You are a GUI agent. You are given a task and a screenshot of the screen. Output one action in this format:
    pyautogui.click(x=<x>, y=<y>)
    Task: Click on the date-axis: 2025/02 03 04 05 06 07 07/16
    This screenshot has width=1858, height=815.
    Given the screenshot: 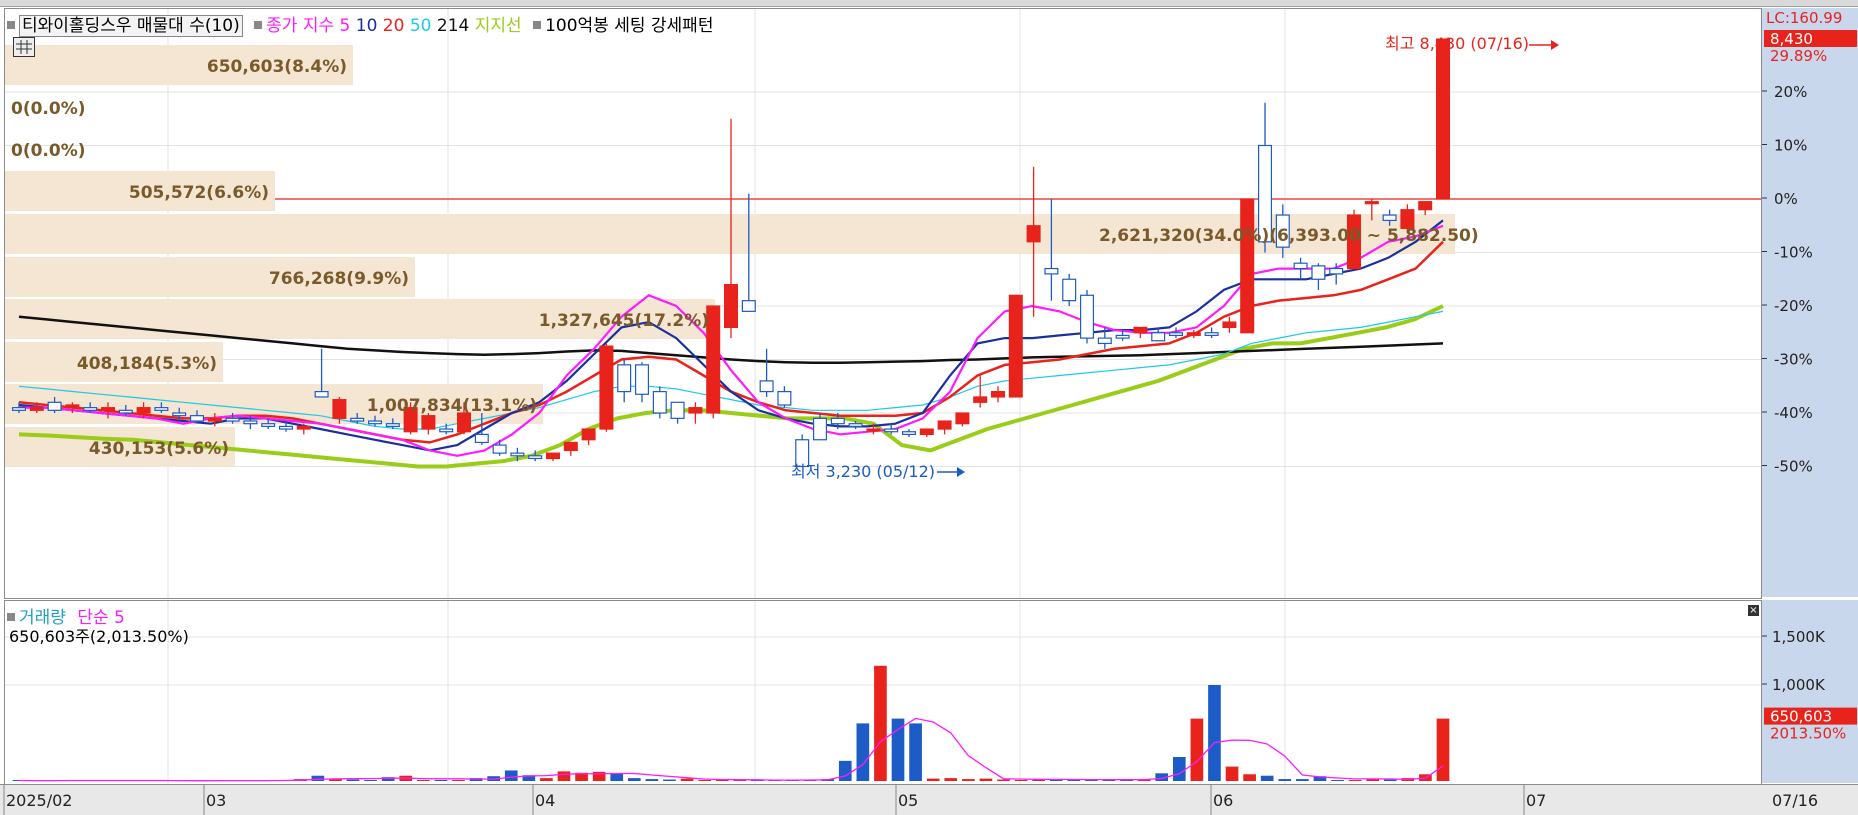 What is the action you would take?
    pyautogui.click(x=929, y=799)
    